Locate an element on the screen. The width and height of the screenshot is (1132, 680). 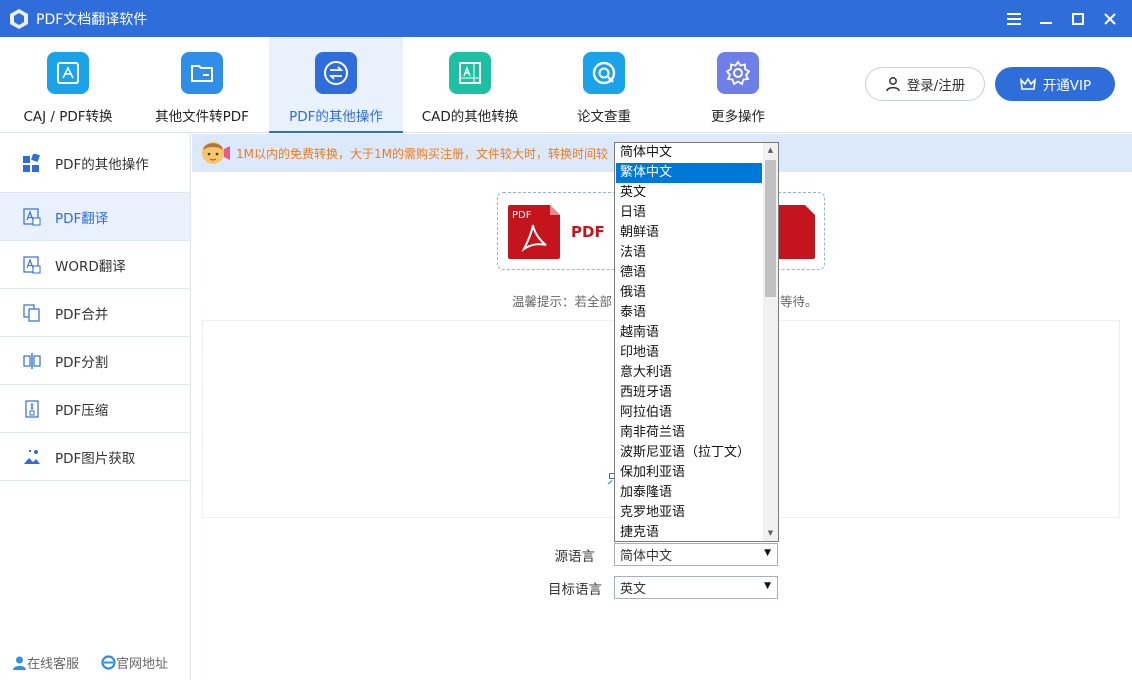
sidebar-item-pdf-split: PDF分割 is located at coordinates (95, 361).